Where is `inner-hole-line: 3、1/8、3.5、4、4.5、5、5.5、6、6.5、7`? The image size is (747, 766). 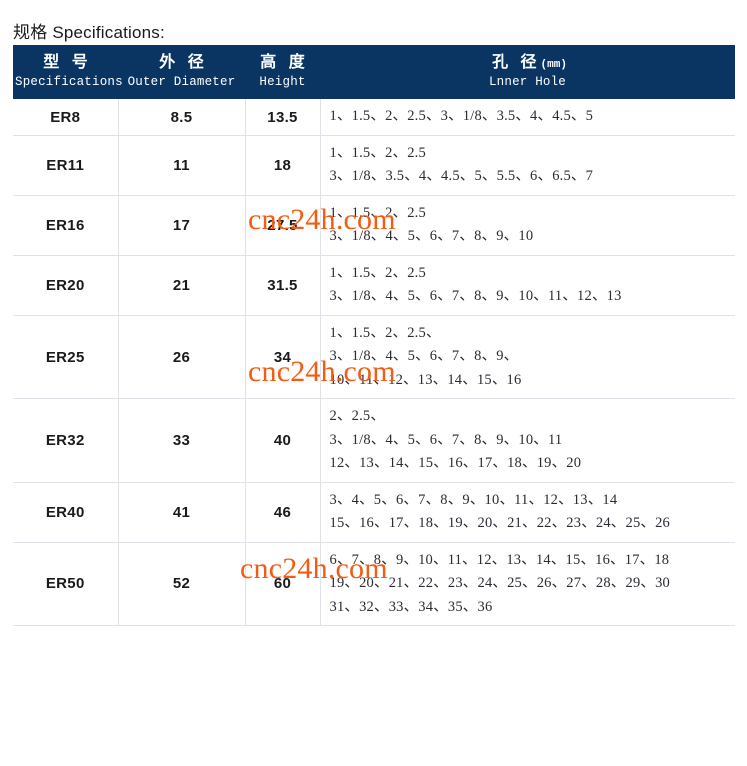 inner-hole-line: 3、1/8、3.5、4、4.5、5、5.5、6、6.5、7 is located at coordinates (461, 176).